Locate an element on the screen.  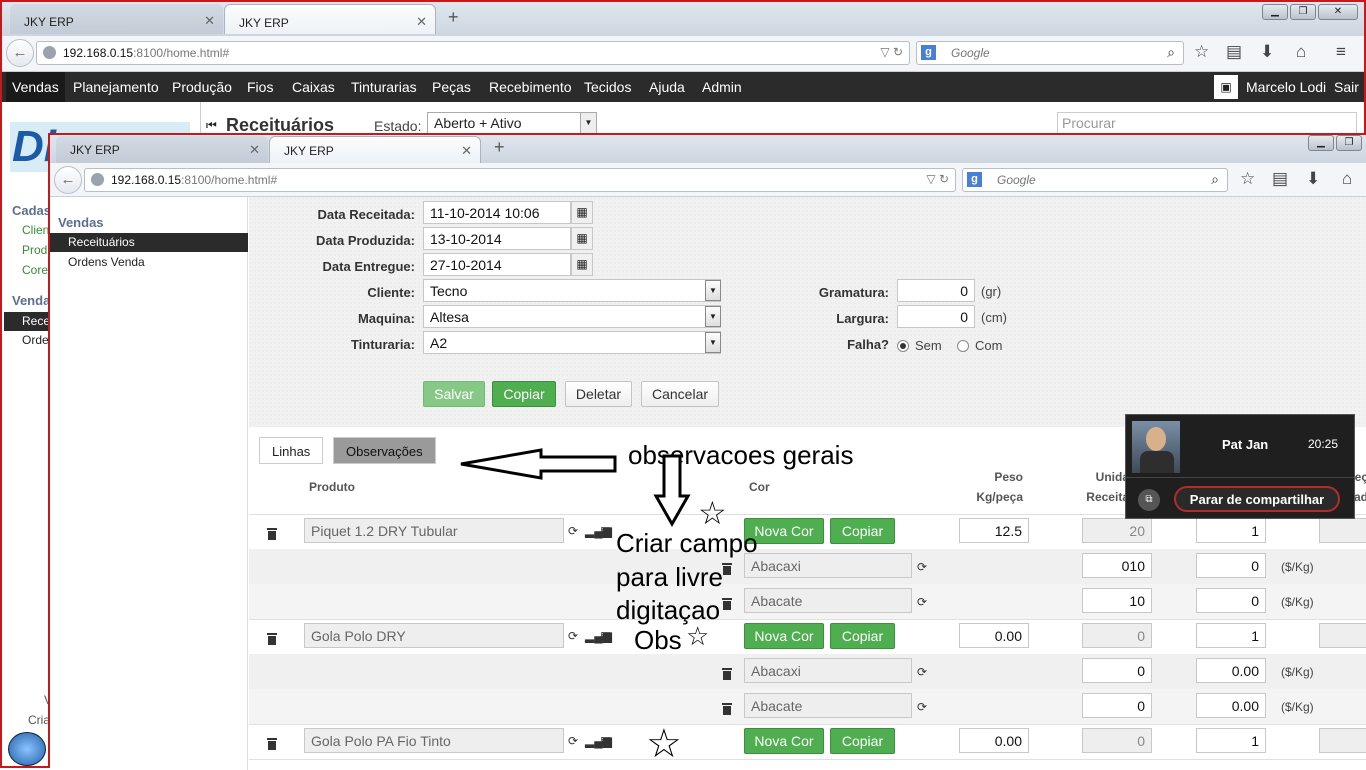
back-arrow-icon: ← is located at coordinates (68, 180).